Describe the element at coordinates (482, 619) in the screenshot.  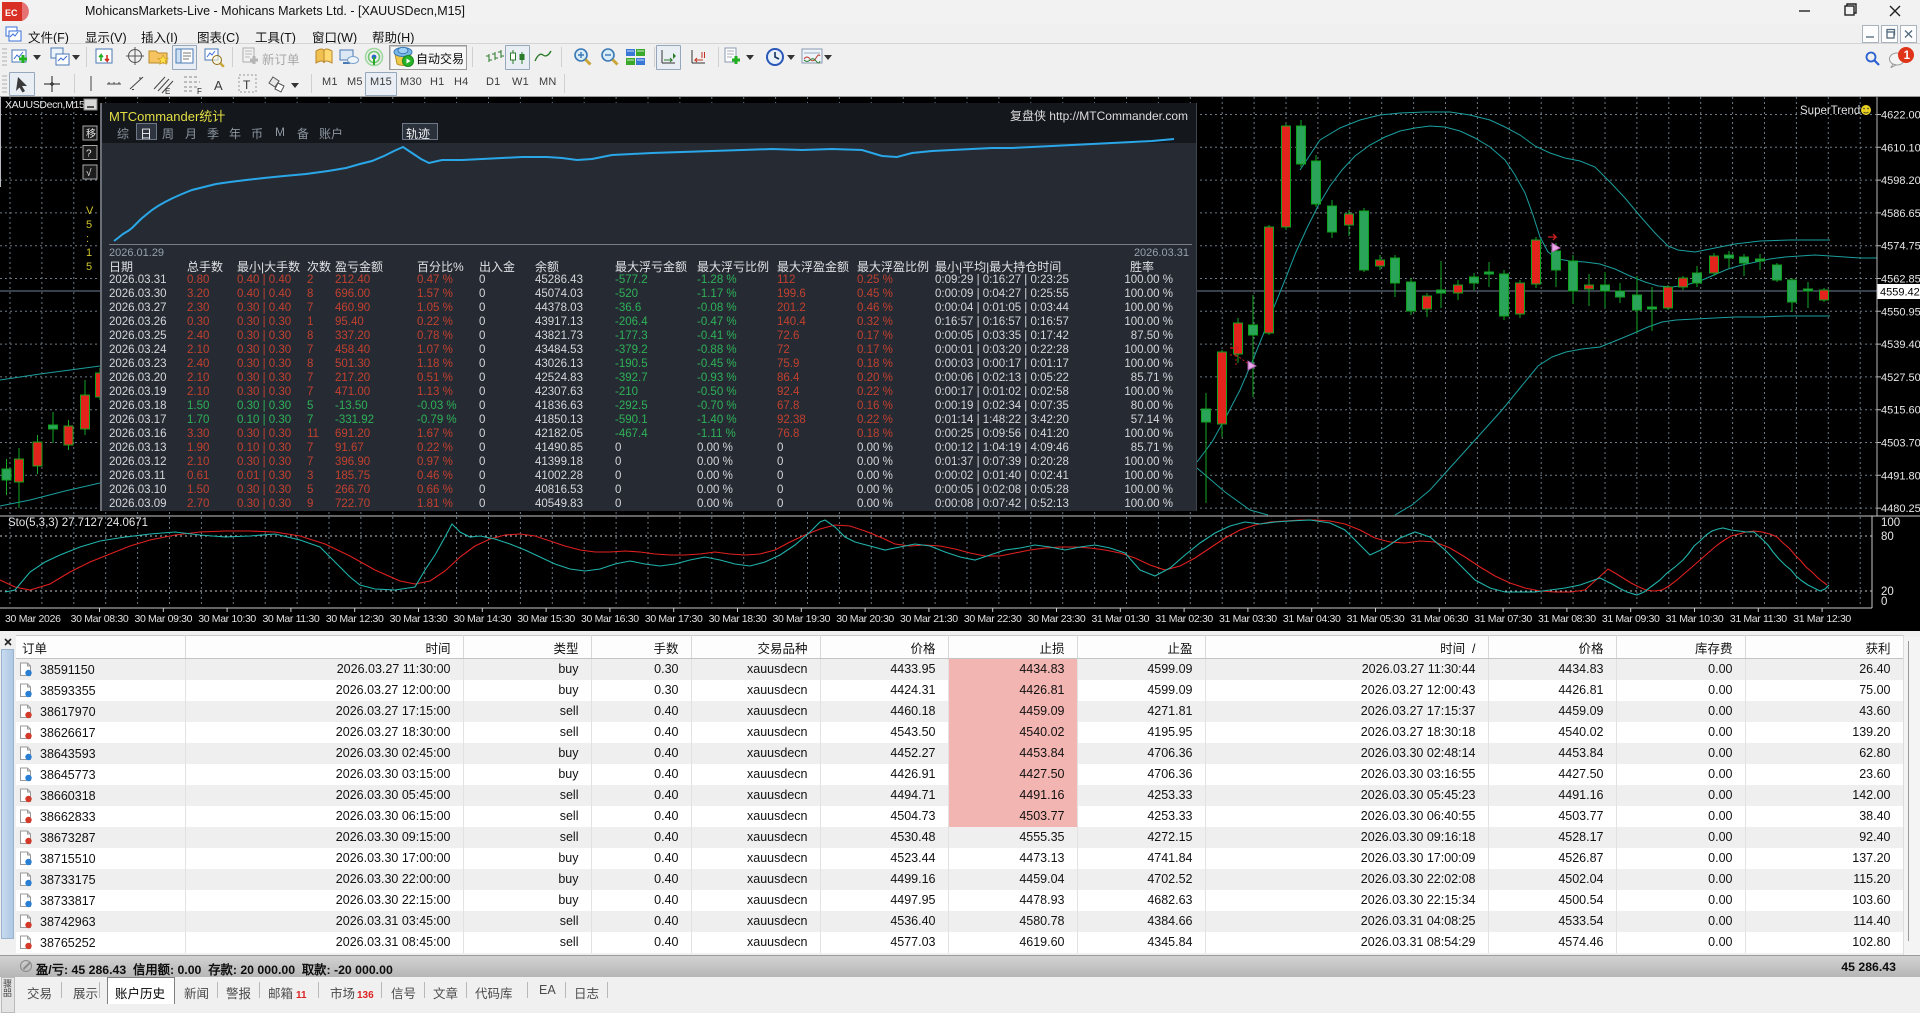
I see `svg-text: 30 Mar 14:30` at that location.